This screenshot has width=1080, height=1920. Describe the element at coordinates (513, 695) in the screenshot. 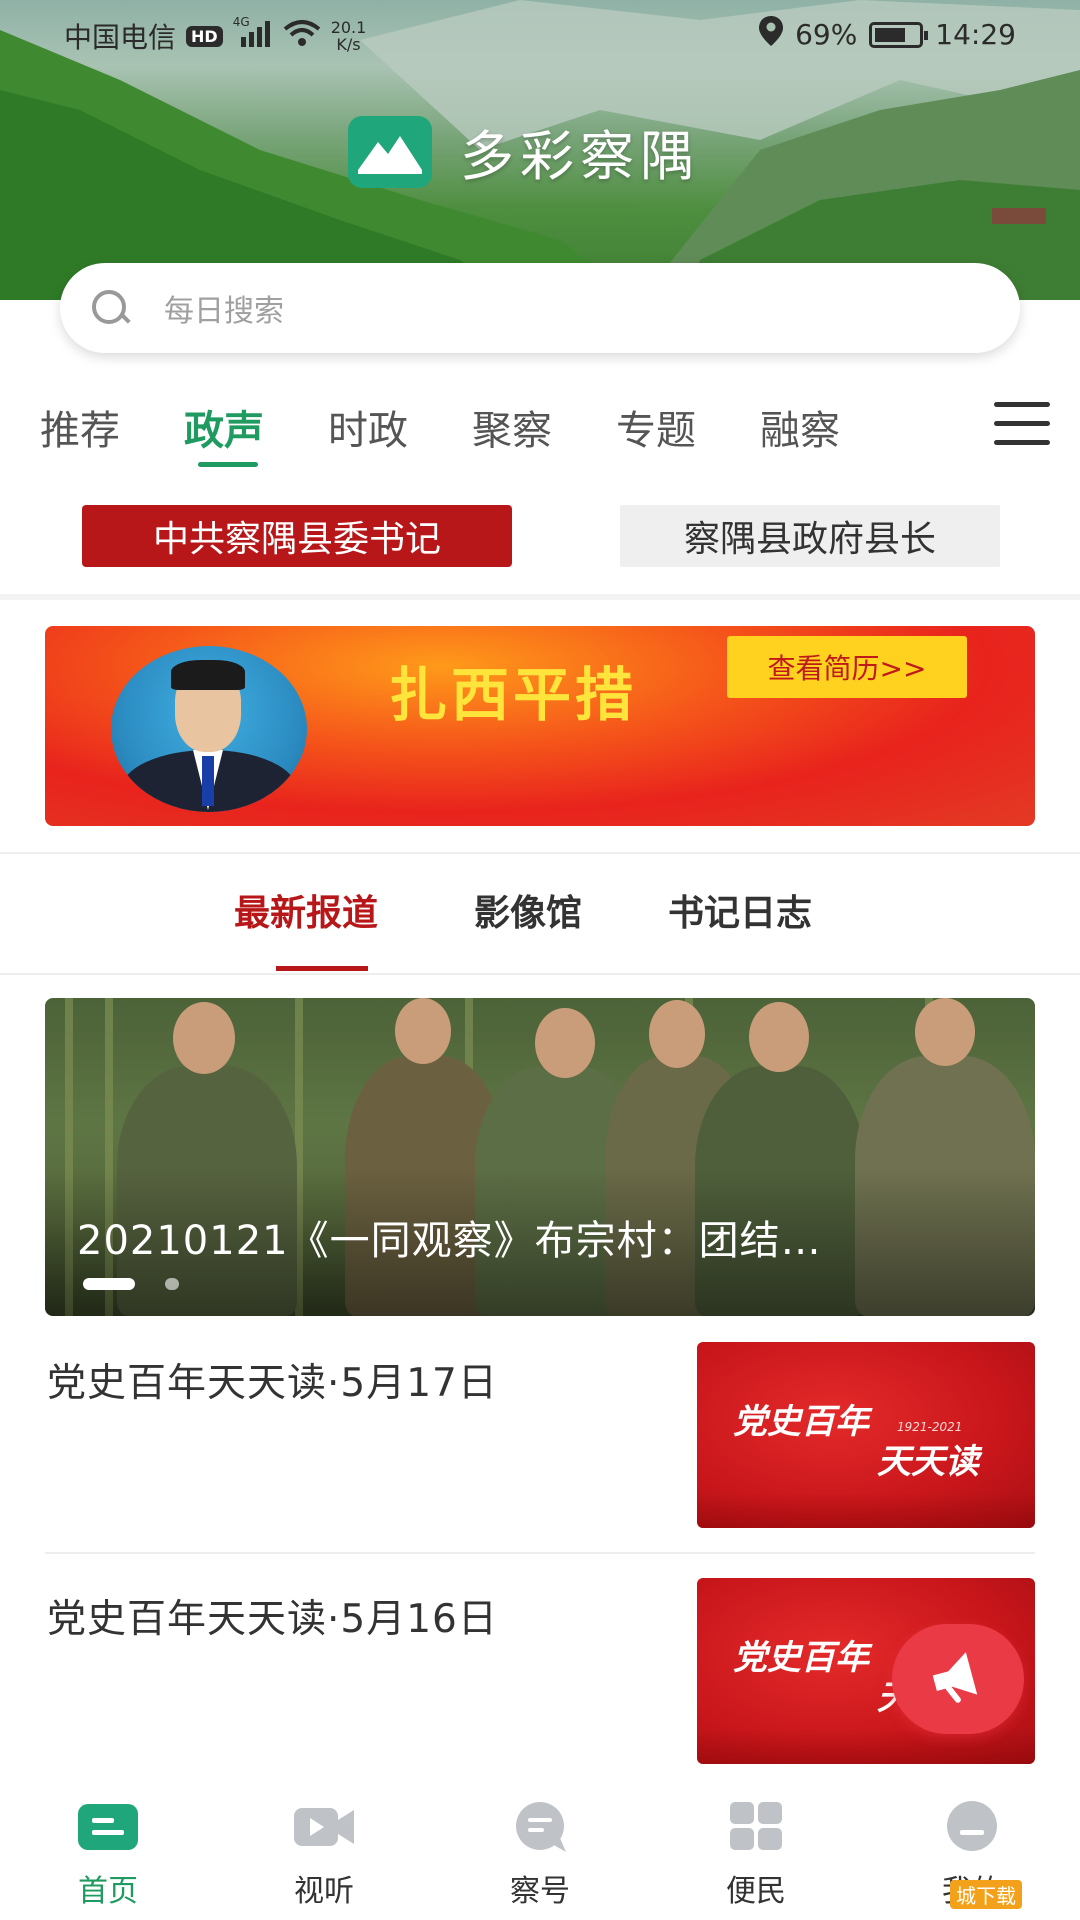

I see `leader-name: 扎西平措` at that location.